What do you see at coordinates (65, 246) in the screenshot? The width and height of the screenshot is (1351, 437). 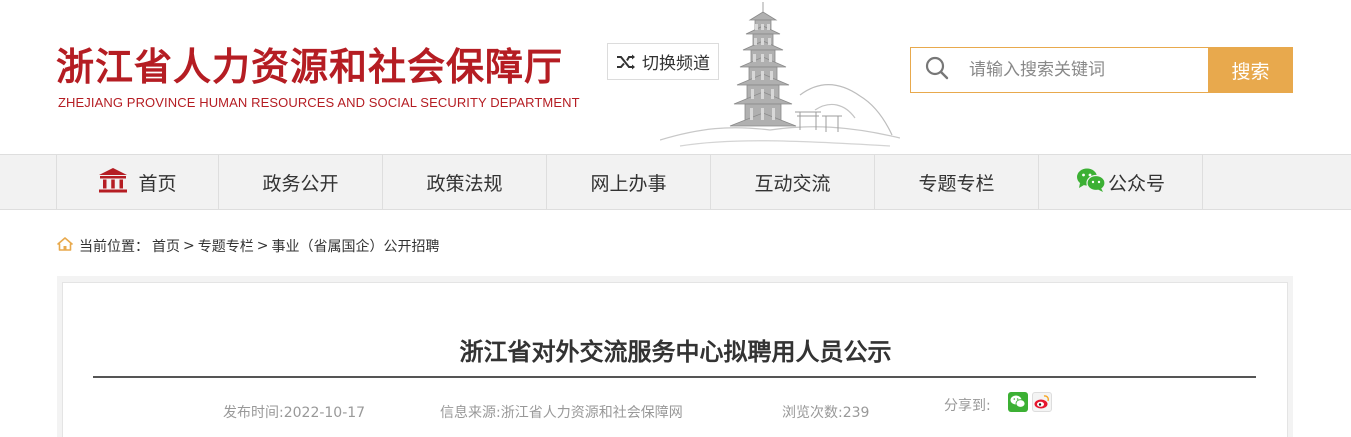 I see `home-icon` at bounding box center [65, 246].